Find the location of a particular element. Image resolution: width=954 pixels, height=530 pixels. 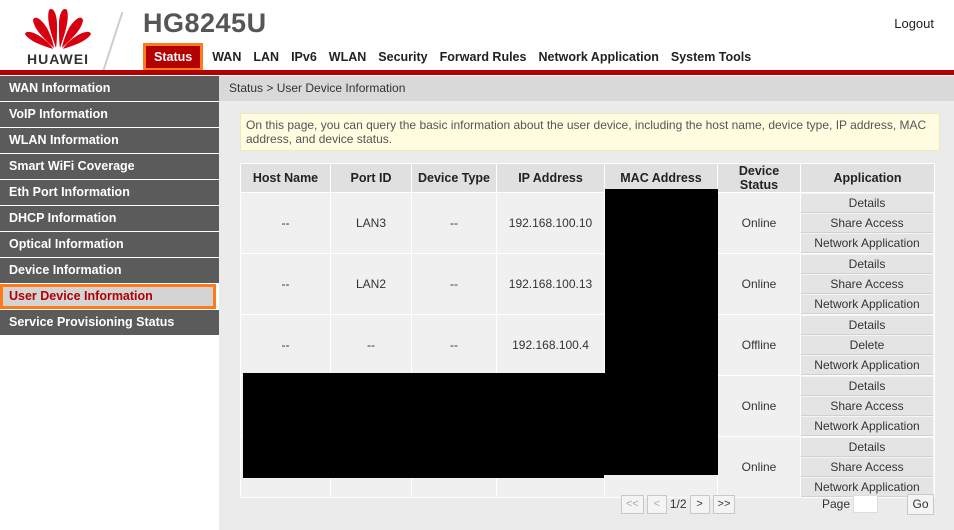

sidebar-item-service-provisioning-status: Service Provisioning Status is located at coordinates (109, 322).